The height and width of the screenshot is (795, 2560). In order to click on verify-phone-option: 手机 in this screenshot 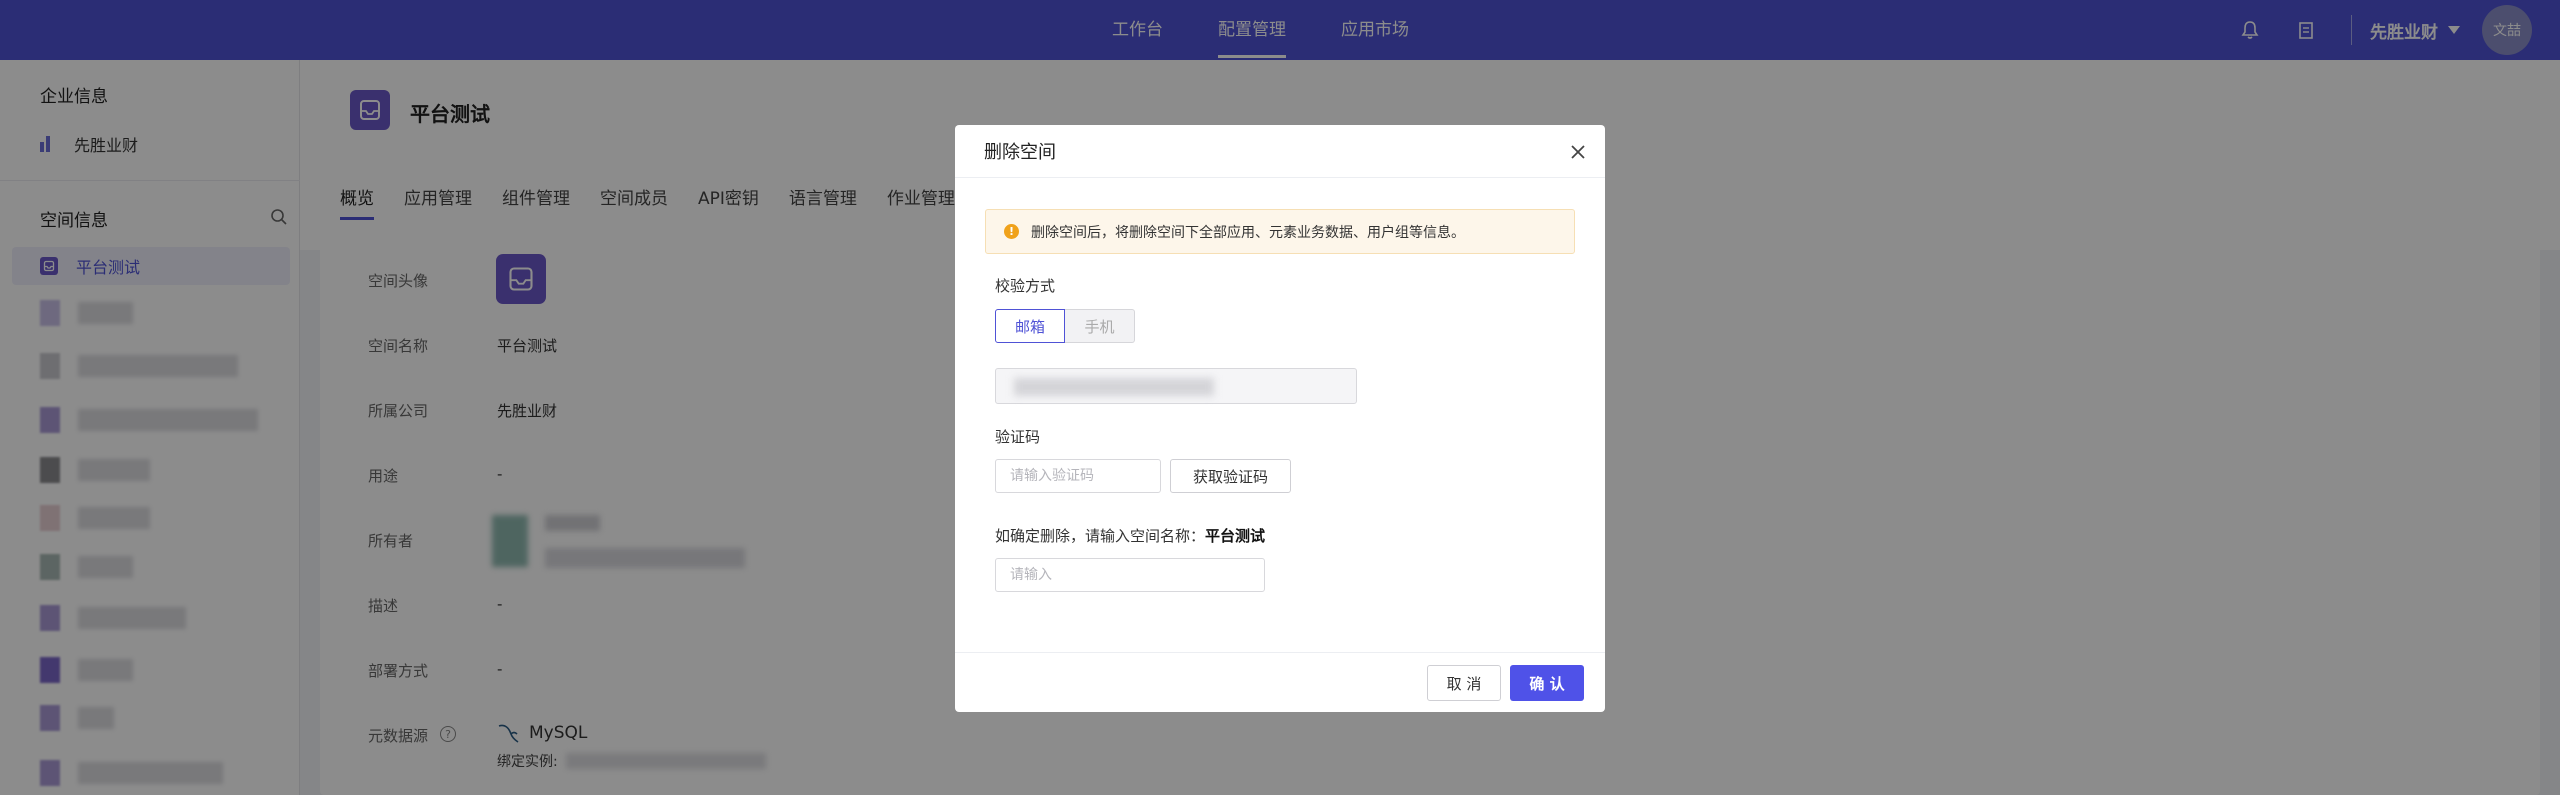, I will do `click(1100, 326)`.